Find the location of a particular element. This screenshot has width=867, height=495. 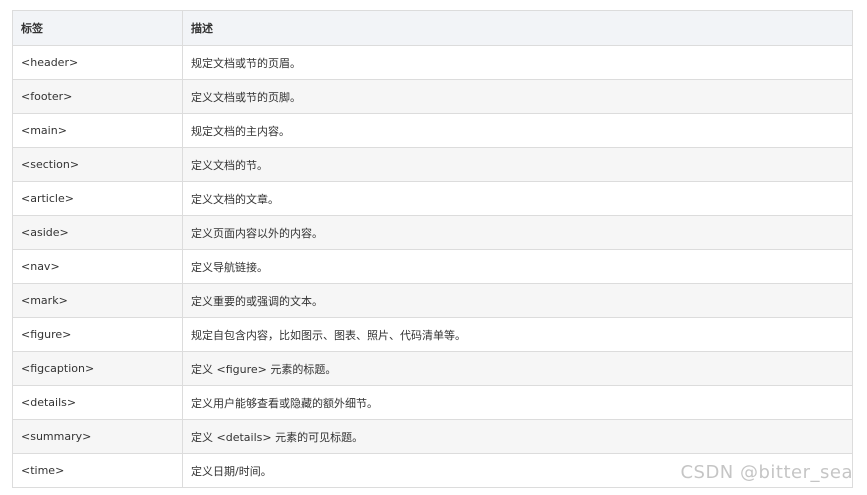

table-row: <figure> 规定自包含内容，比如图示、图表、照片、代码清单等。 is located at coordinates (432, 334).